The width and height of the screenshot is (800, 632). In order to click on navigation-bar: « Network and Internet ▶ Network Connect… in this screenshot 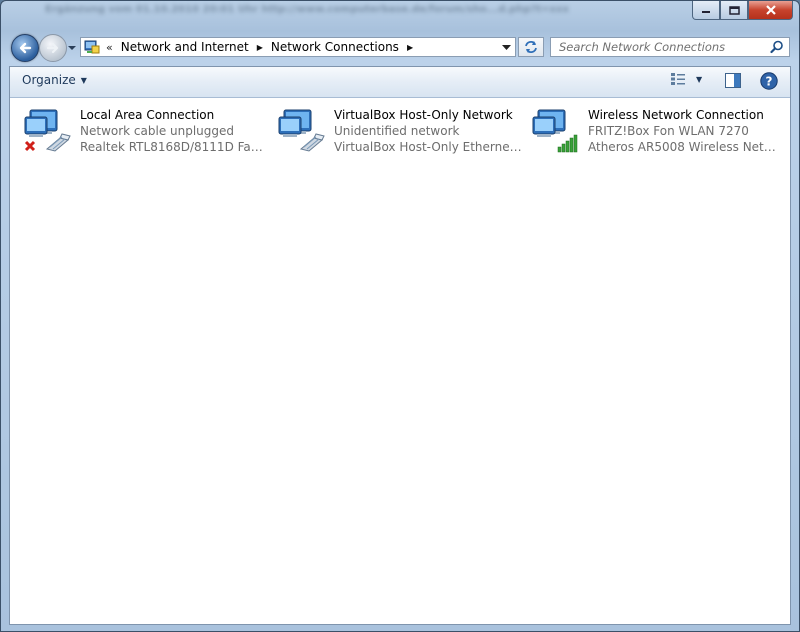, I will do `click(400, 47)`.